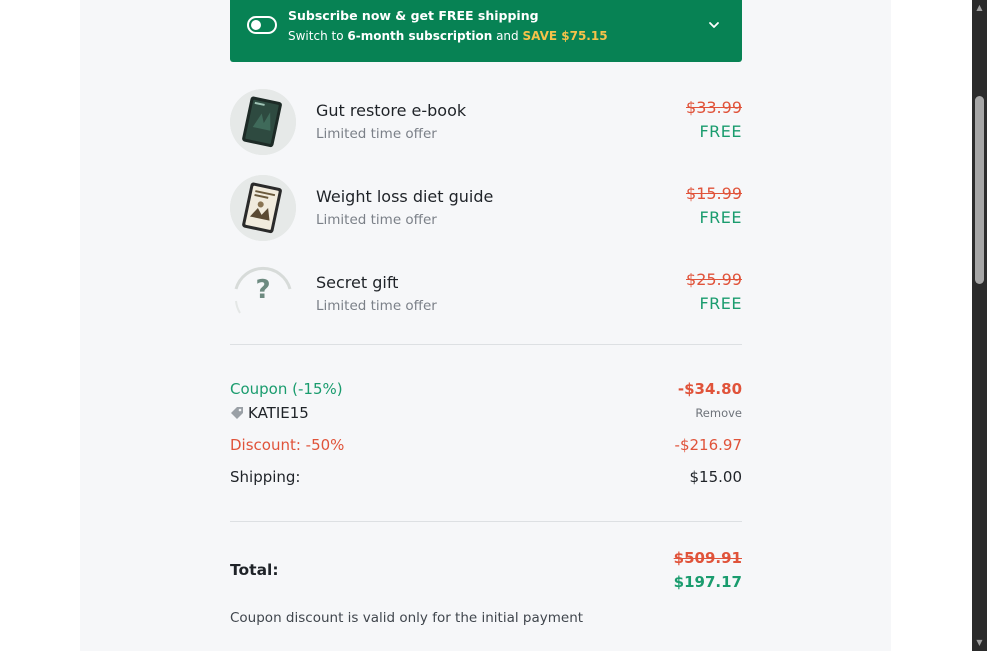 The height and width of the screenshot is (651, 987). Describe the element at coordinates (278, 413) in the screenshot. I see `coupon-code-text: KATIE15` at that location.